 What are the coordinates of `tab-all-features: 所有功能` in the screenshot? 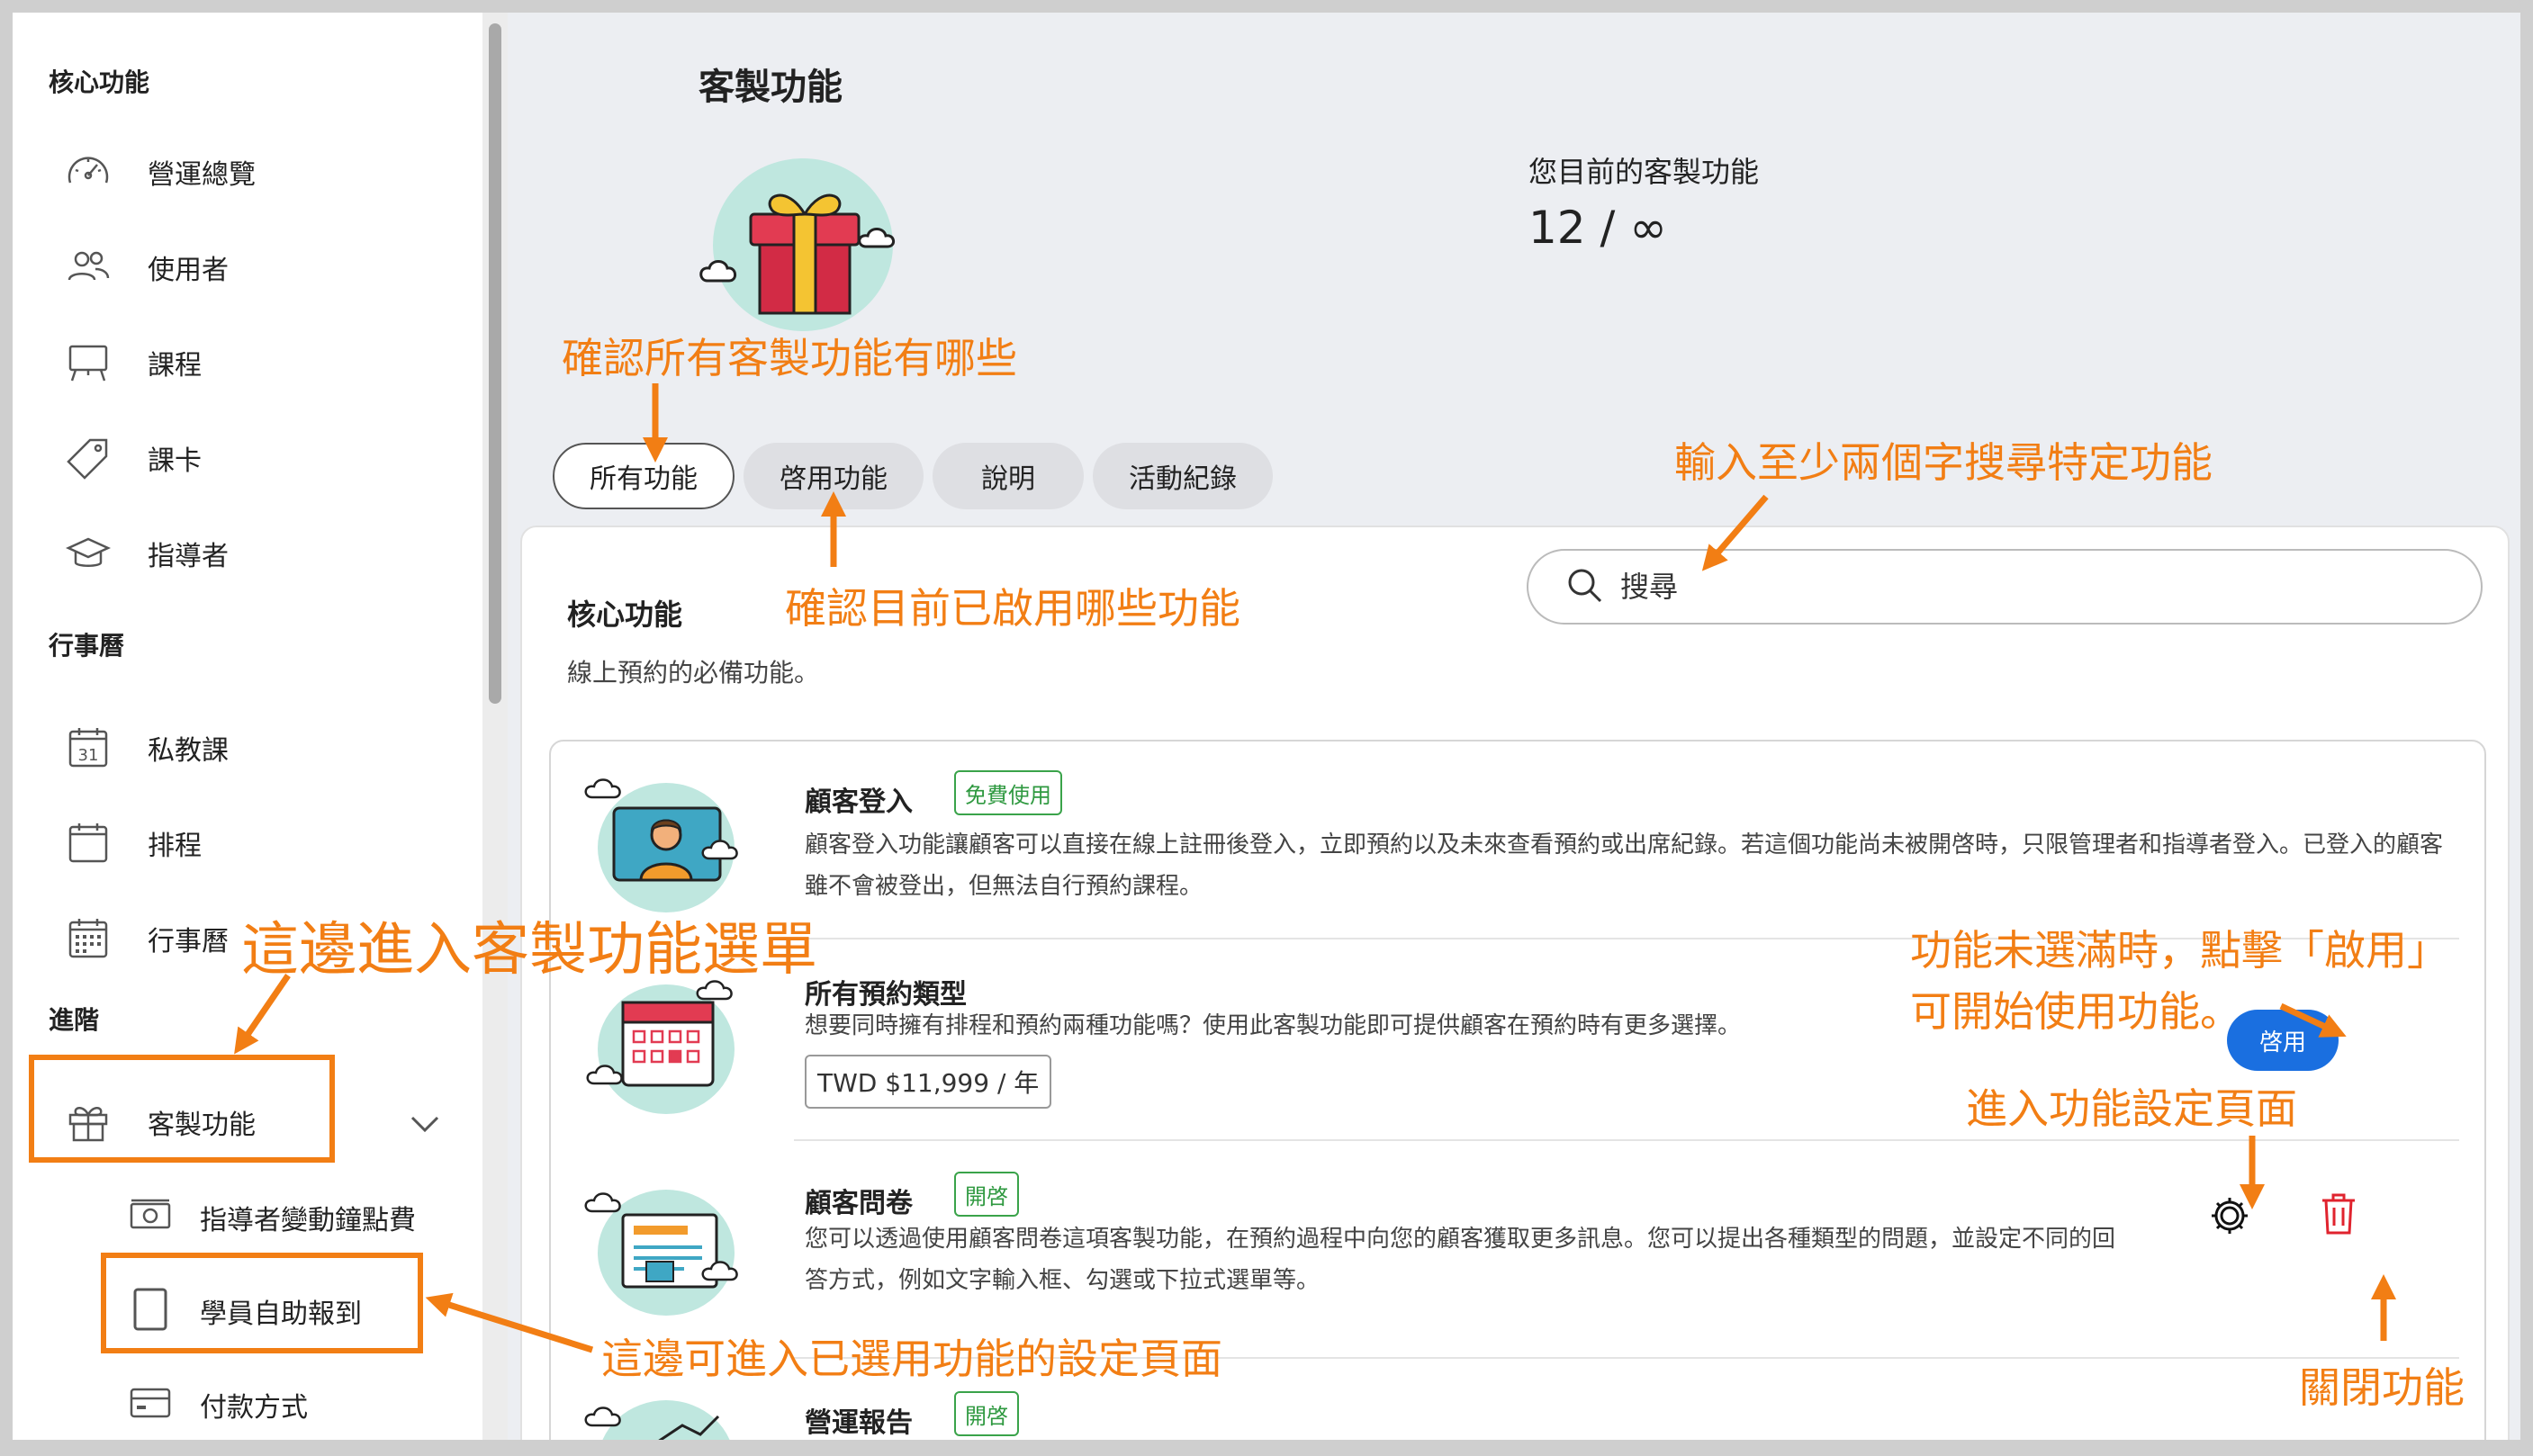 It's located at (644, 476).